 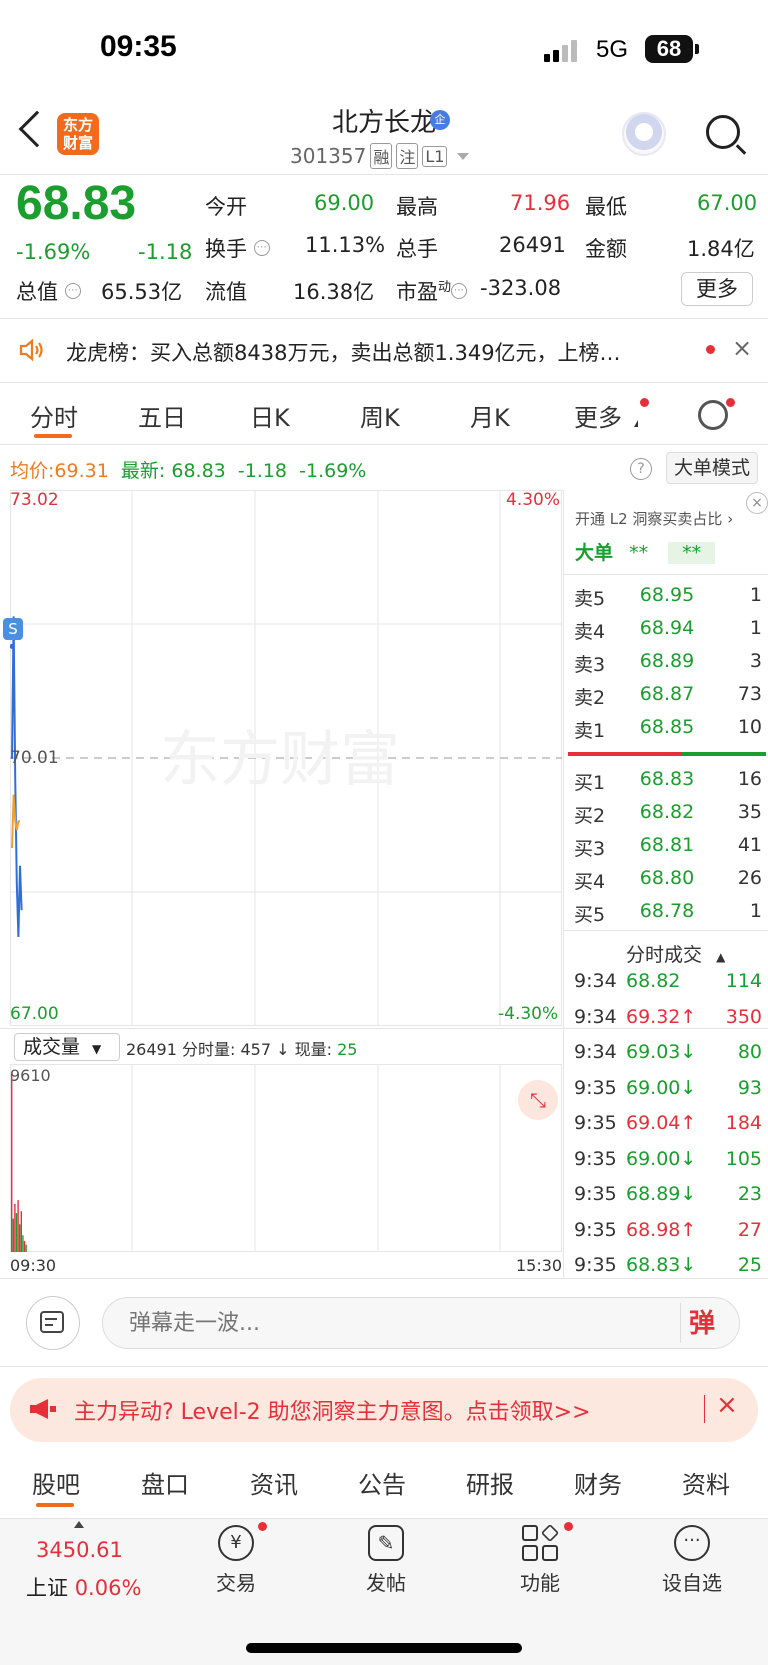 What do you see at coordinates (421, 1323) in the screenshot?
I see `danmaku-input` at bounding box center [421, 1323].